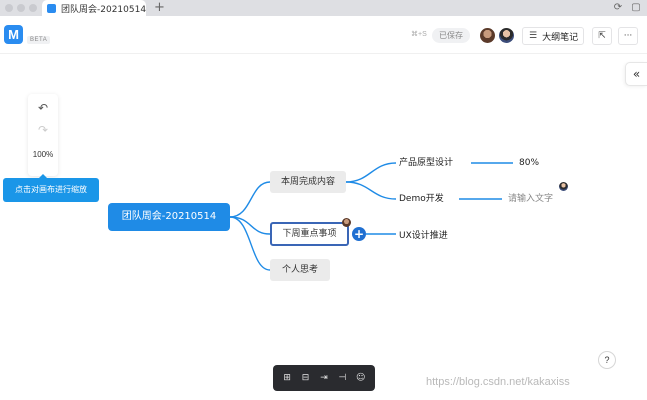 The image size is (647, 400). I want to click on leaf-node-progress: 80%, so click(529, 163).